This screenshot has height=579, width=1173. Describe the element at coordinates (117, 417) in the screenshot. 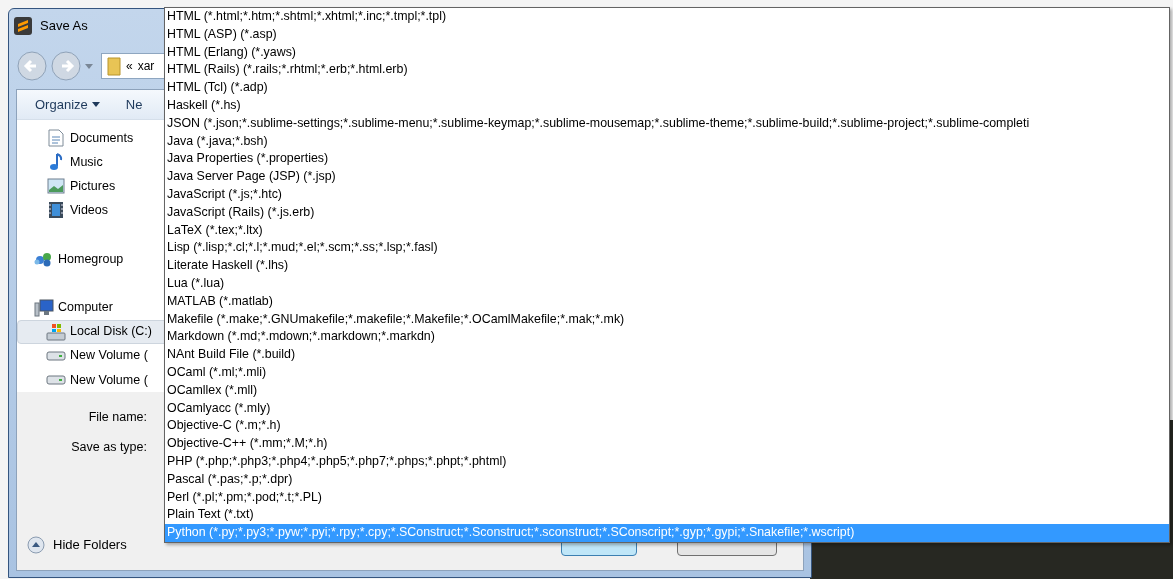

I see `field-label: File name:` at that location.